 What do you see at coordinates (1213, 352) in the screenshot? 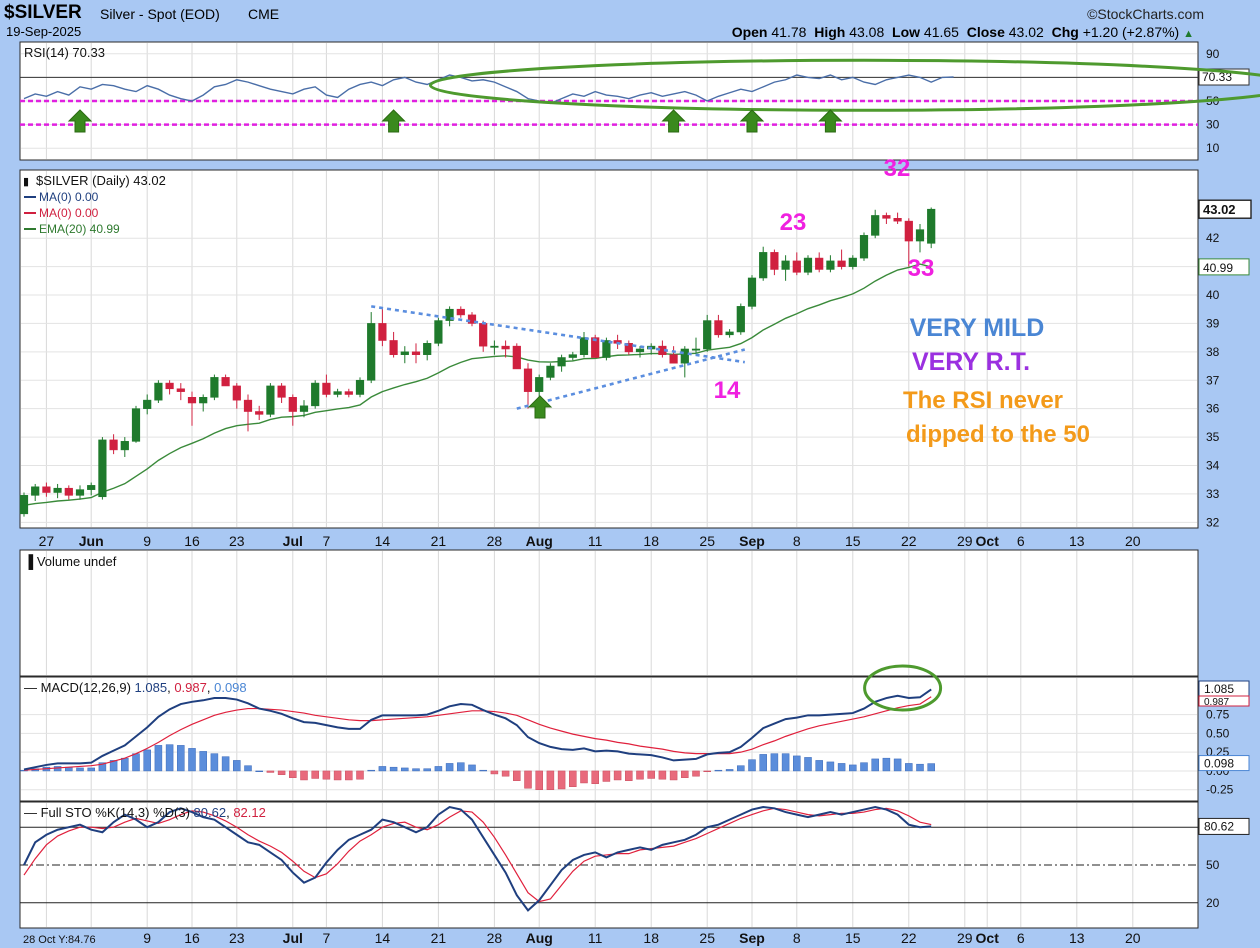
I see `price-tick-label: 38` at bounding box center [1213, 352].